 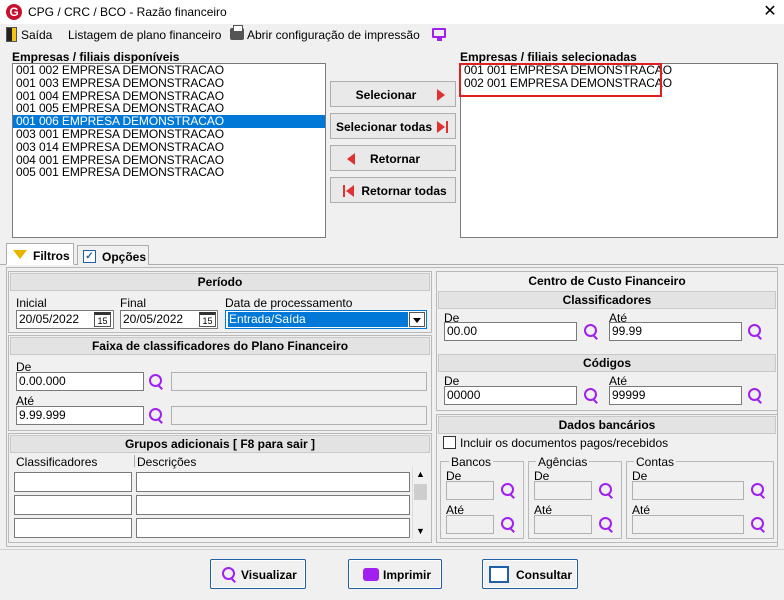 I want to click on contas-title: Contas, so click(x=655, y=462).